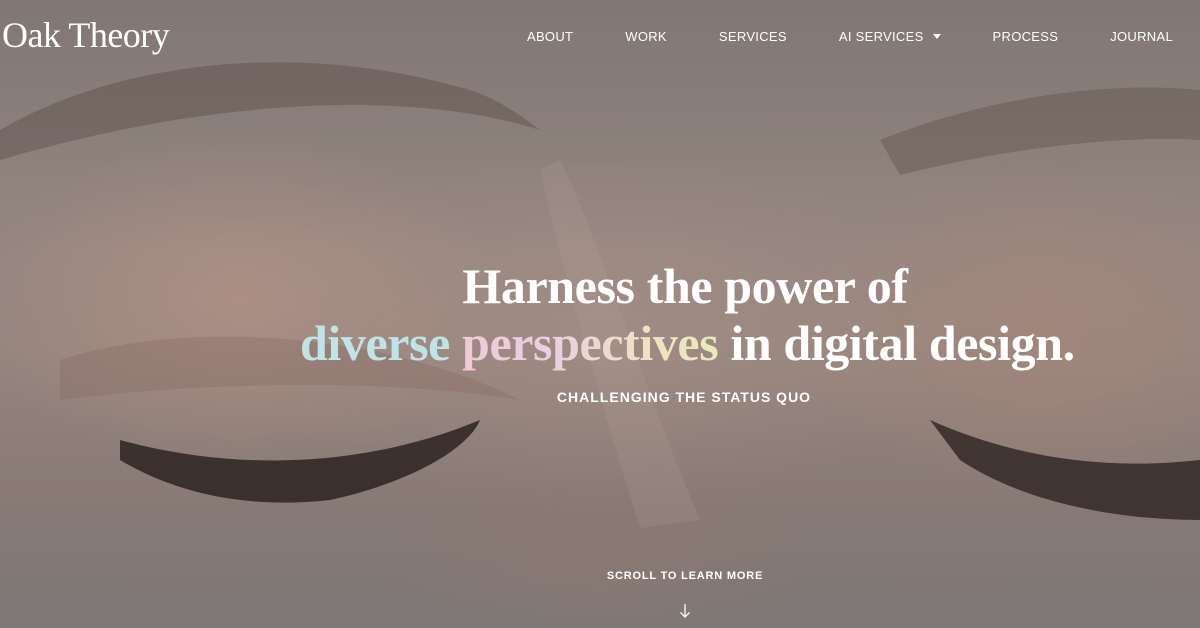 The width and height of the screenshot is (1200, 628). What do you see at coordinates (753, 36) in the screenshot?
I see `nav-item-services: SERVICES` at bounding box center [753, 36].